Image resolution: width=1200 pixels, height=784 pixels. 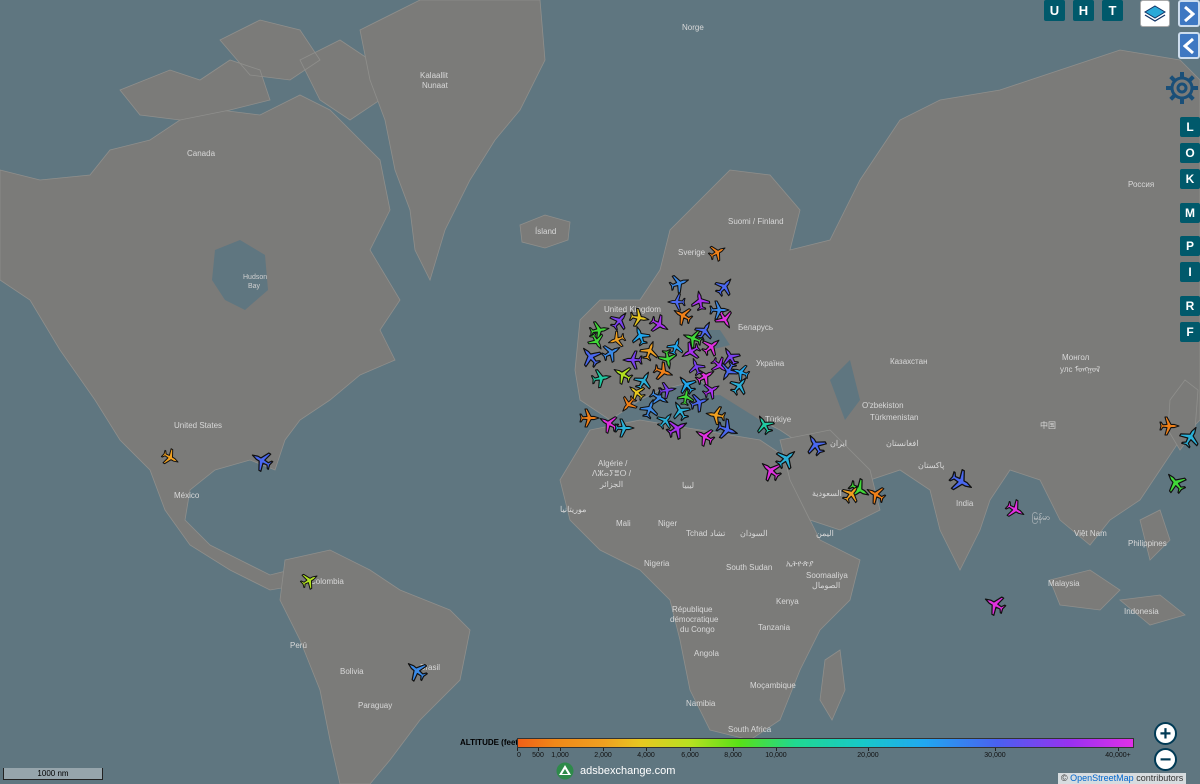 I want to click on brand-text: adsbexchange.com, so click(x=628, y=771).